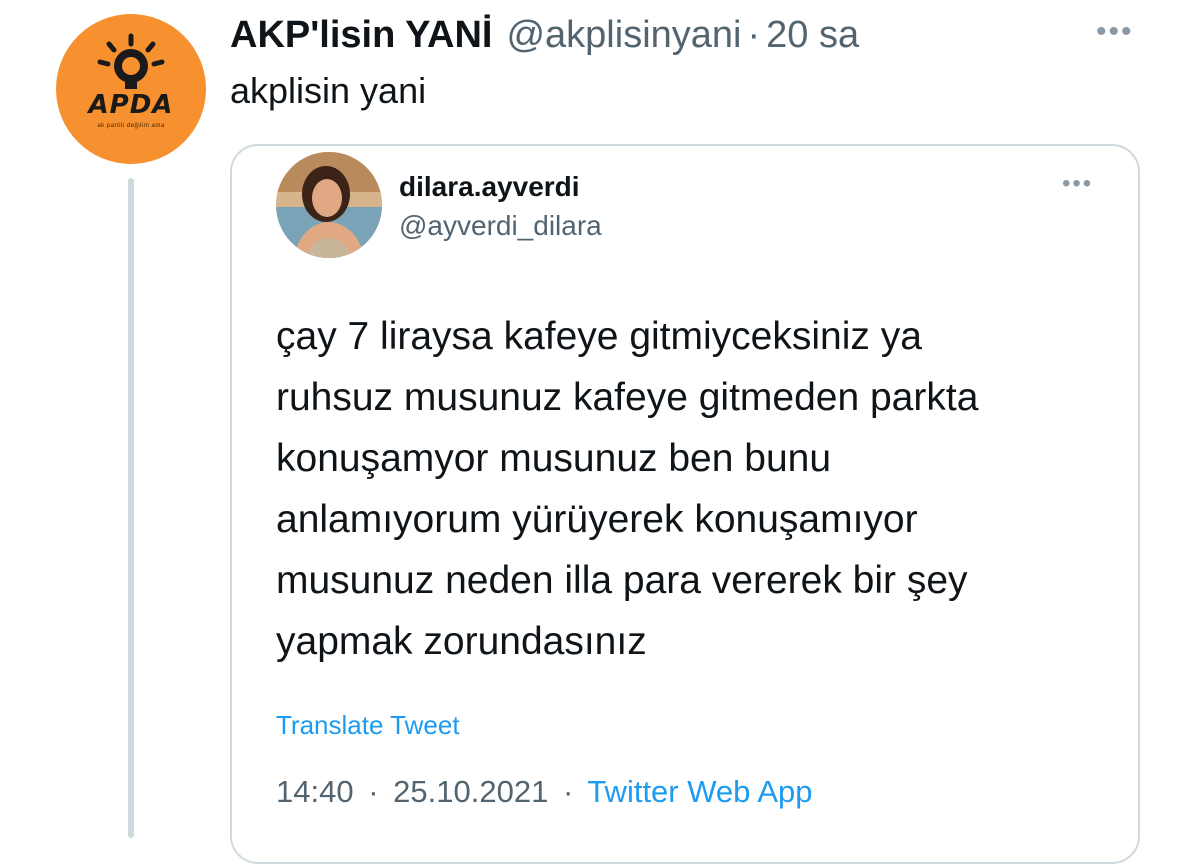 This screenshot has width=1200, height=864. What do you see at coordinates (500, 226) in the screenshot?
I see `quoted-author-handle: @ayverdi_dilara` at bounding box center [500, 226].